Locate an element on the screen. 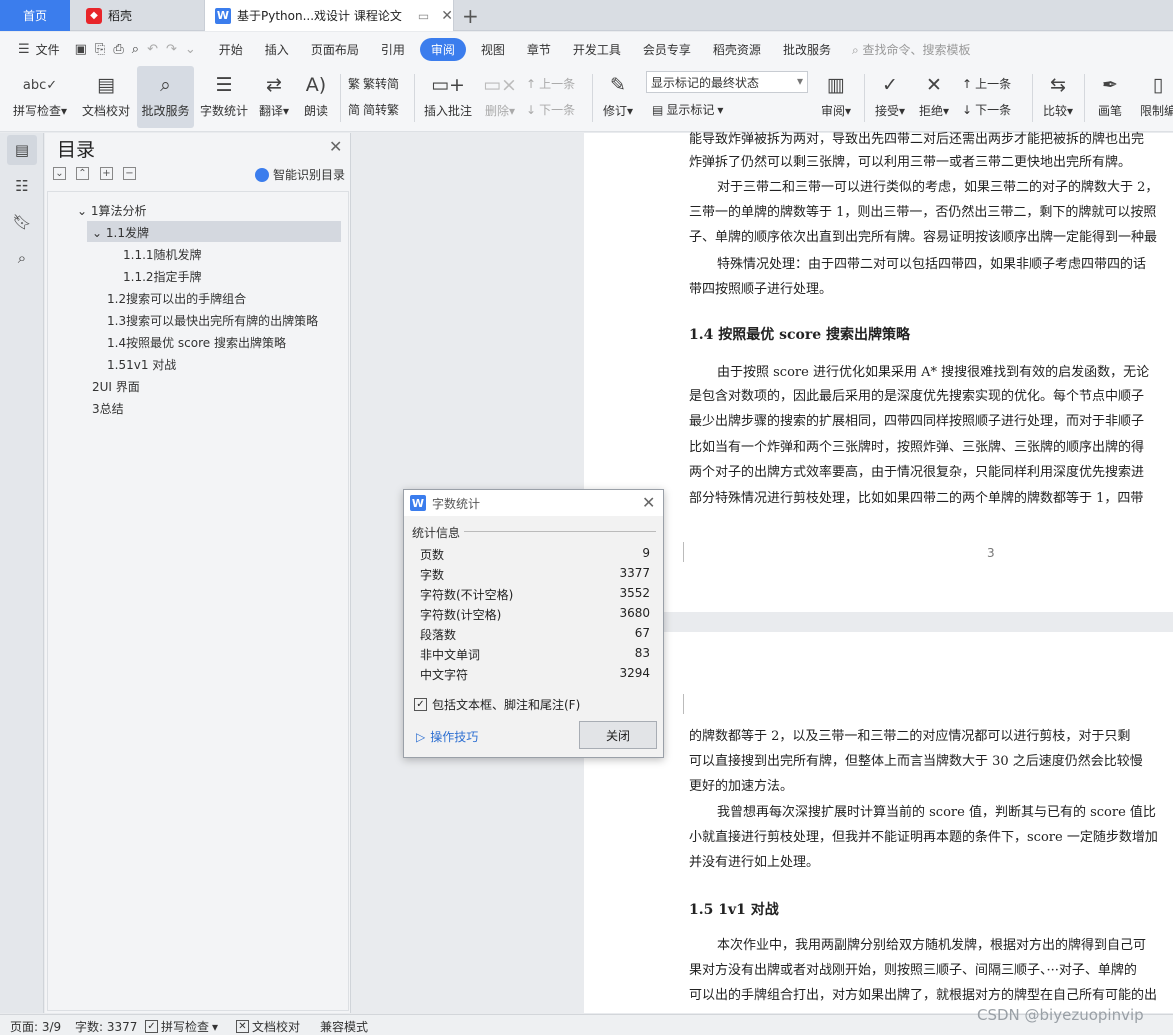 Image resolution: width=1173 pixels, height=1035 pixels. tab-document: W 基于Python...戏设计 课程论文 ▭ ✕ is located at coordinates (329, 15).